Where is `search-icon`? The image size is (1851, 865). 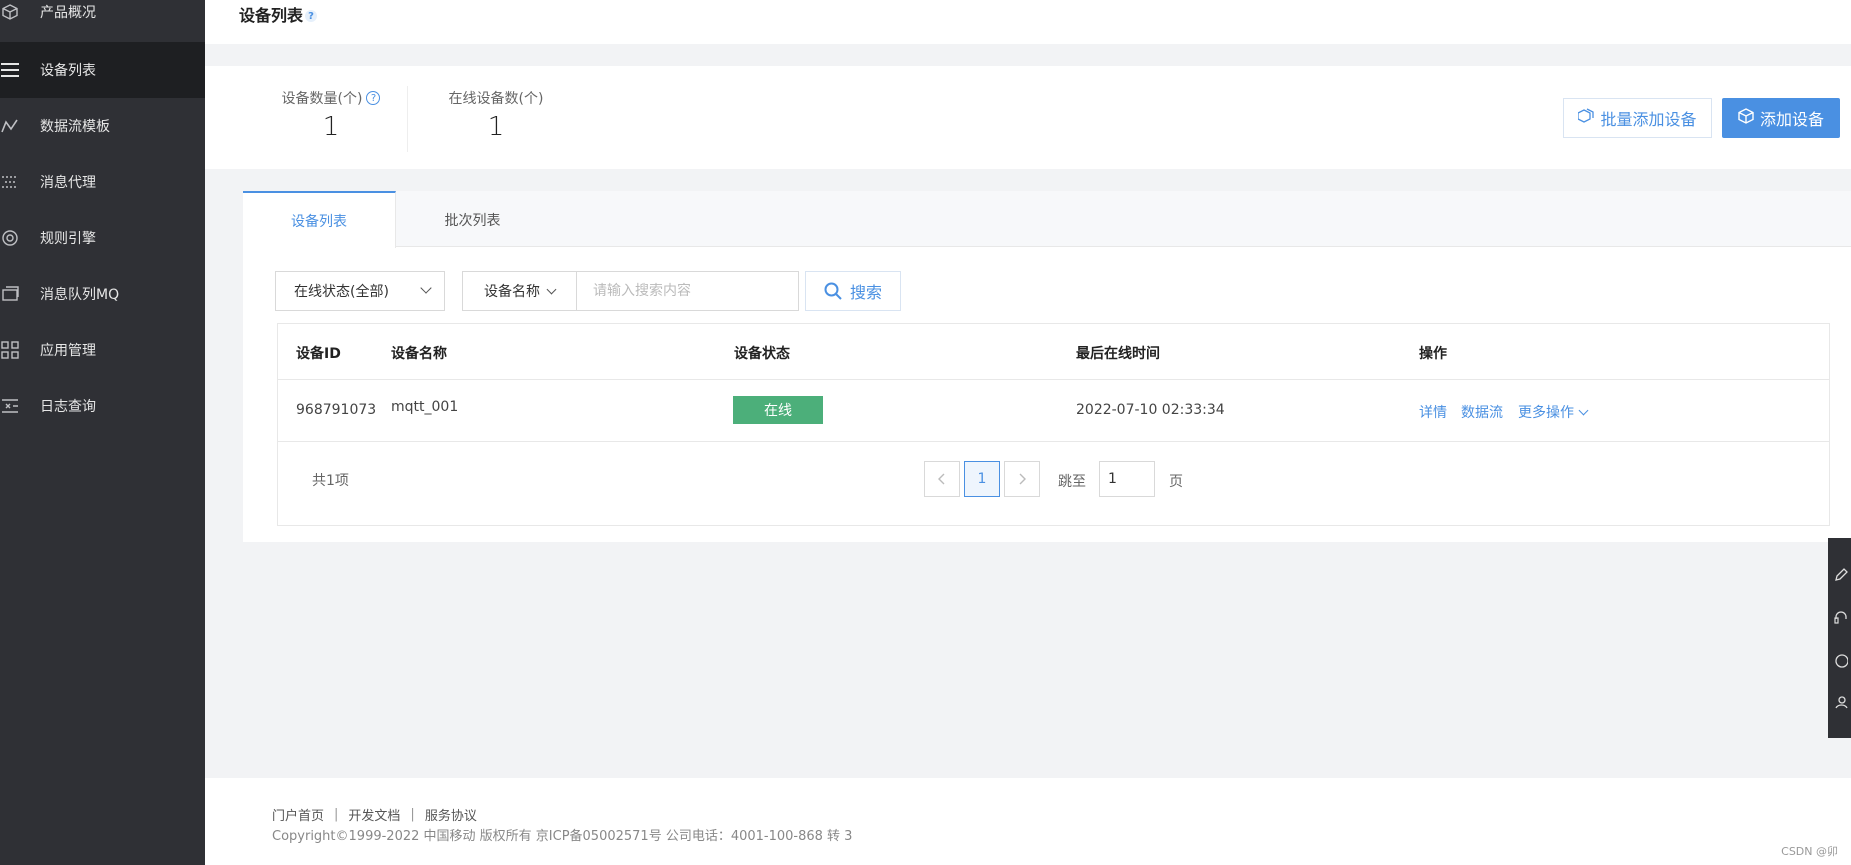 search-icon is located at coordinates (833, 291).